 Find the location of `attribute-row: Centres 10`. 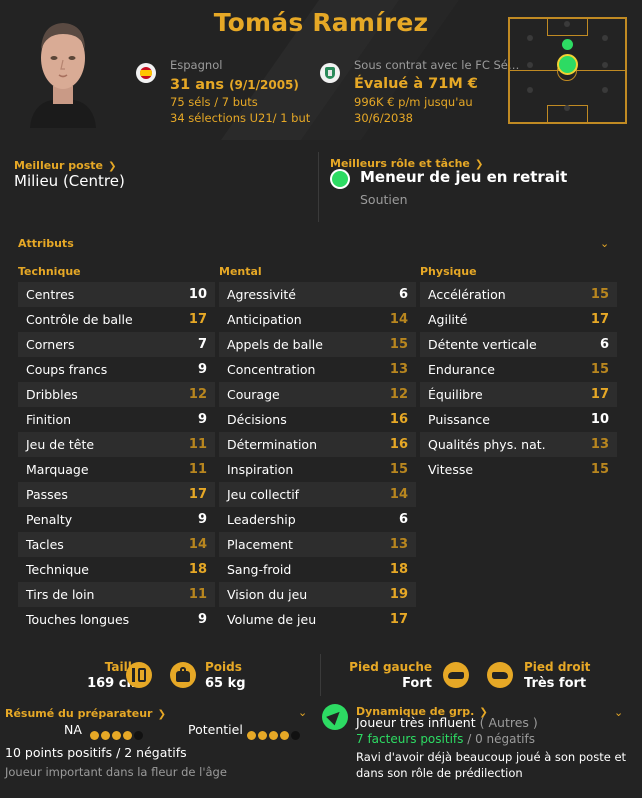

attribute-row: Centres 10 is located at coordinates (116, 294).